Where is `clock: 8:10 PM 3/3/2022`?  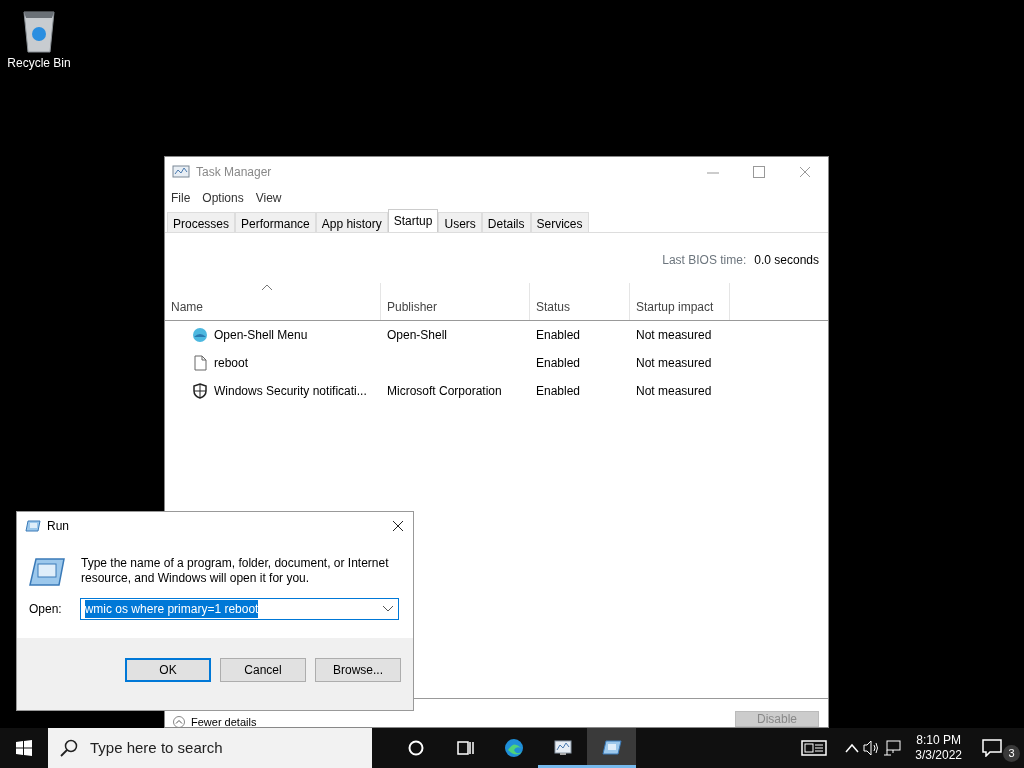
clock: 8:10 PM 3/3/2022 is located at coordinates (938, 748).